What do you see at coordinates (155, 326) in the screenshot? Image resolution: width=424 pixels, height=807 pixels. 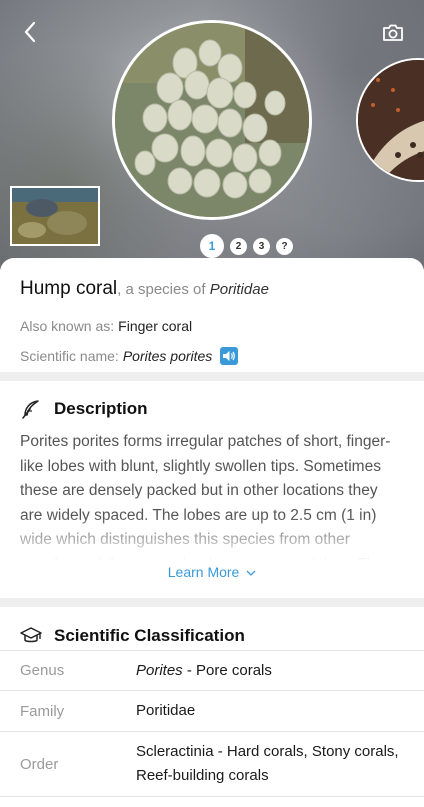 I see `aka-value: Finger coral` at bounding box center [155, 326].